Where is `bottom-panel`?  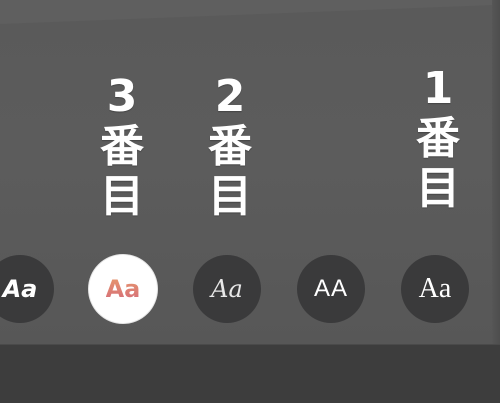
bottom-panel is located at coordinates (250, 374).